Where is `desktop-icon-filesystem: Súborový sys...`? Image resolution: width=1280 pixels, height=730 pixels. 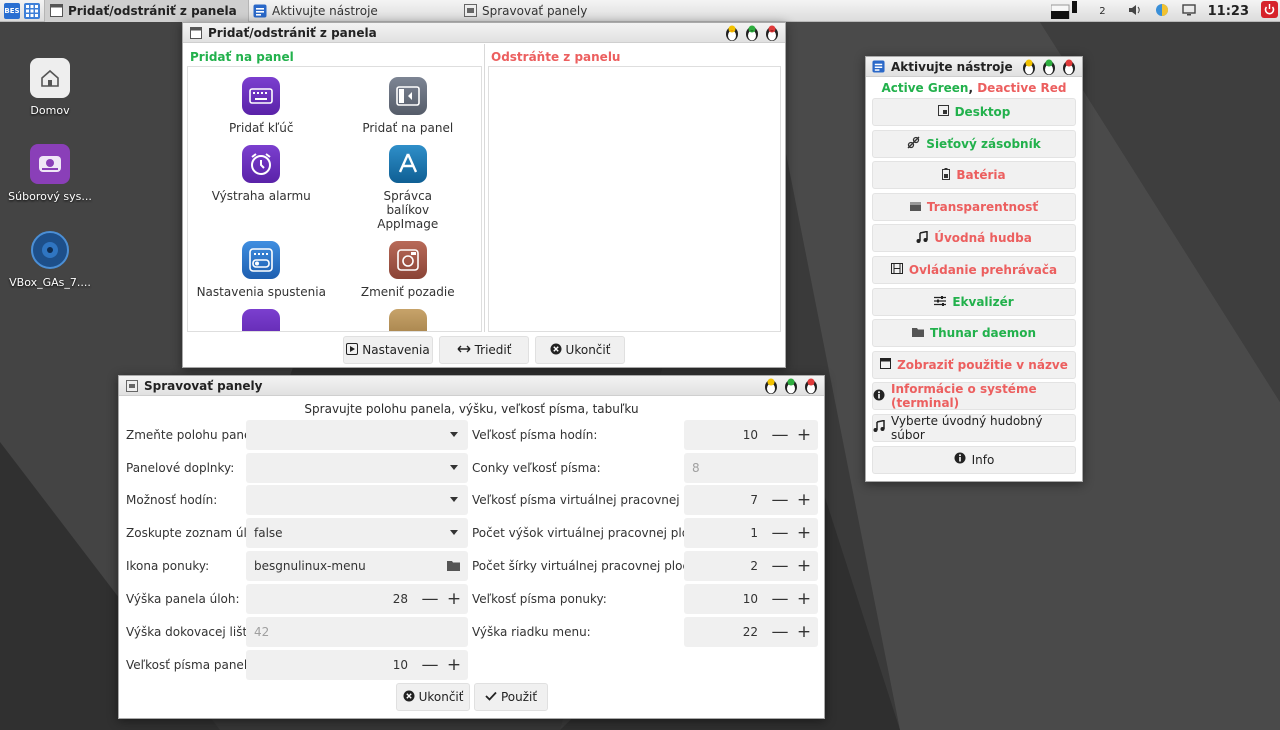 desktop-icon-filesystem: Súborový sys... is located at coordinates (50, 173).